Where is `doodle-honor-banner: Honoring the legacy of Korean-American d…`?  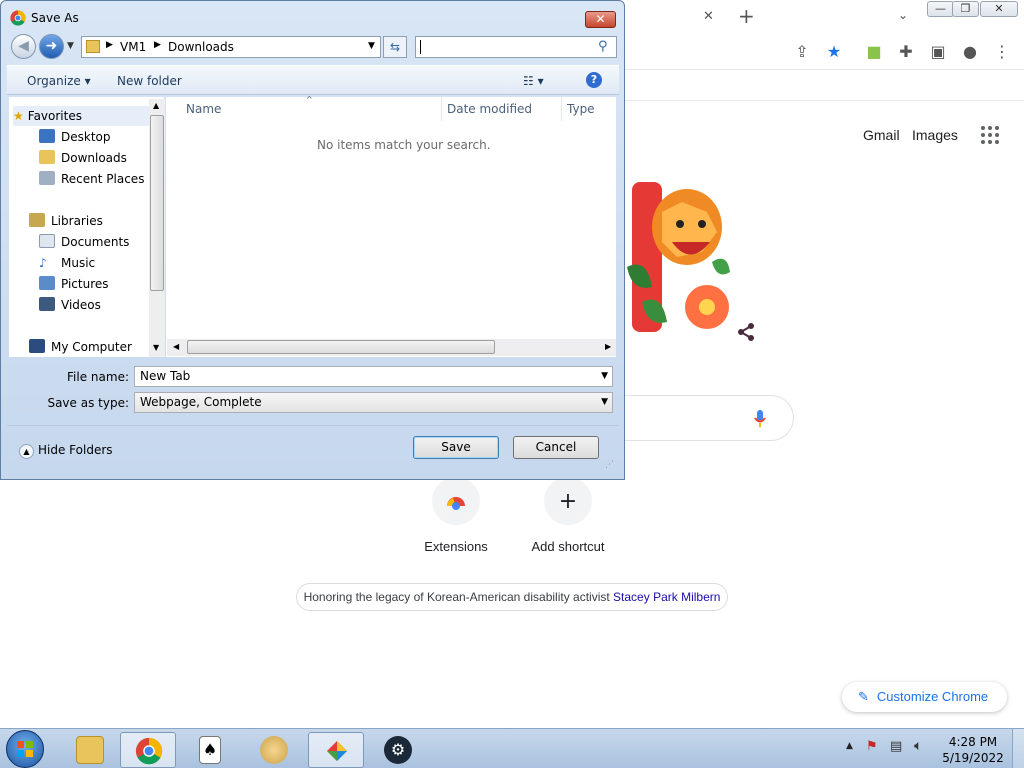
doodle-honor-banner: Honoring the legacy of Korean-American d… is located at coordinates (512, 597).